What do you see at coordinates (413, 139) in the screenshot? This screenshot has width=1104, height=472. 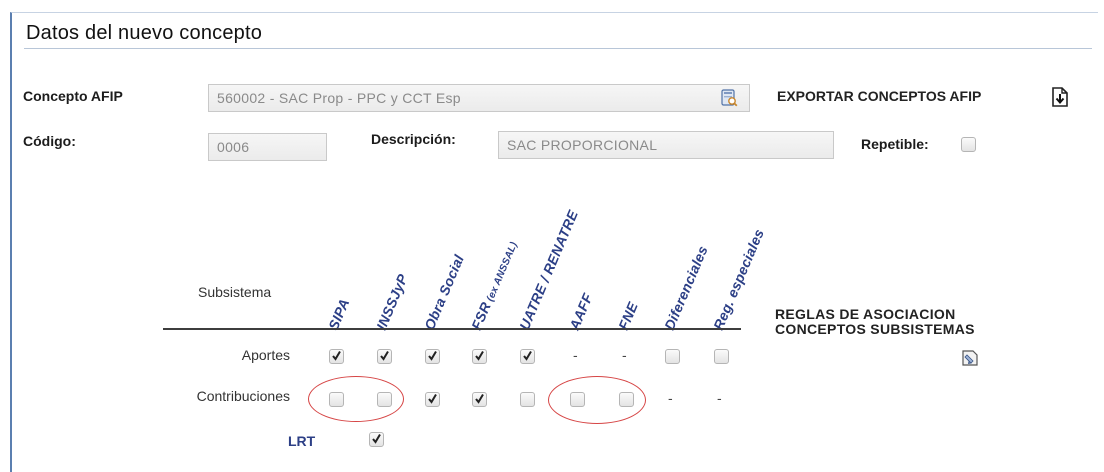 I see `descripcion-label: Descripción:` at bounding box center [413, 139].